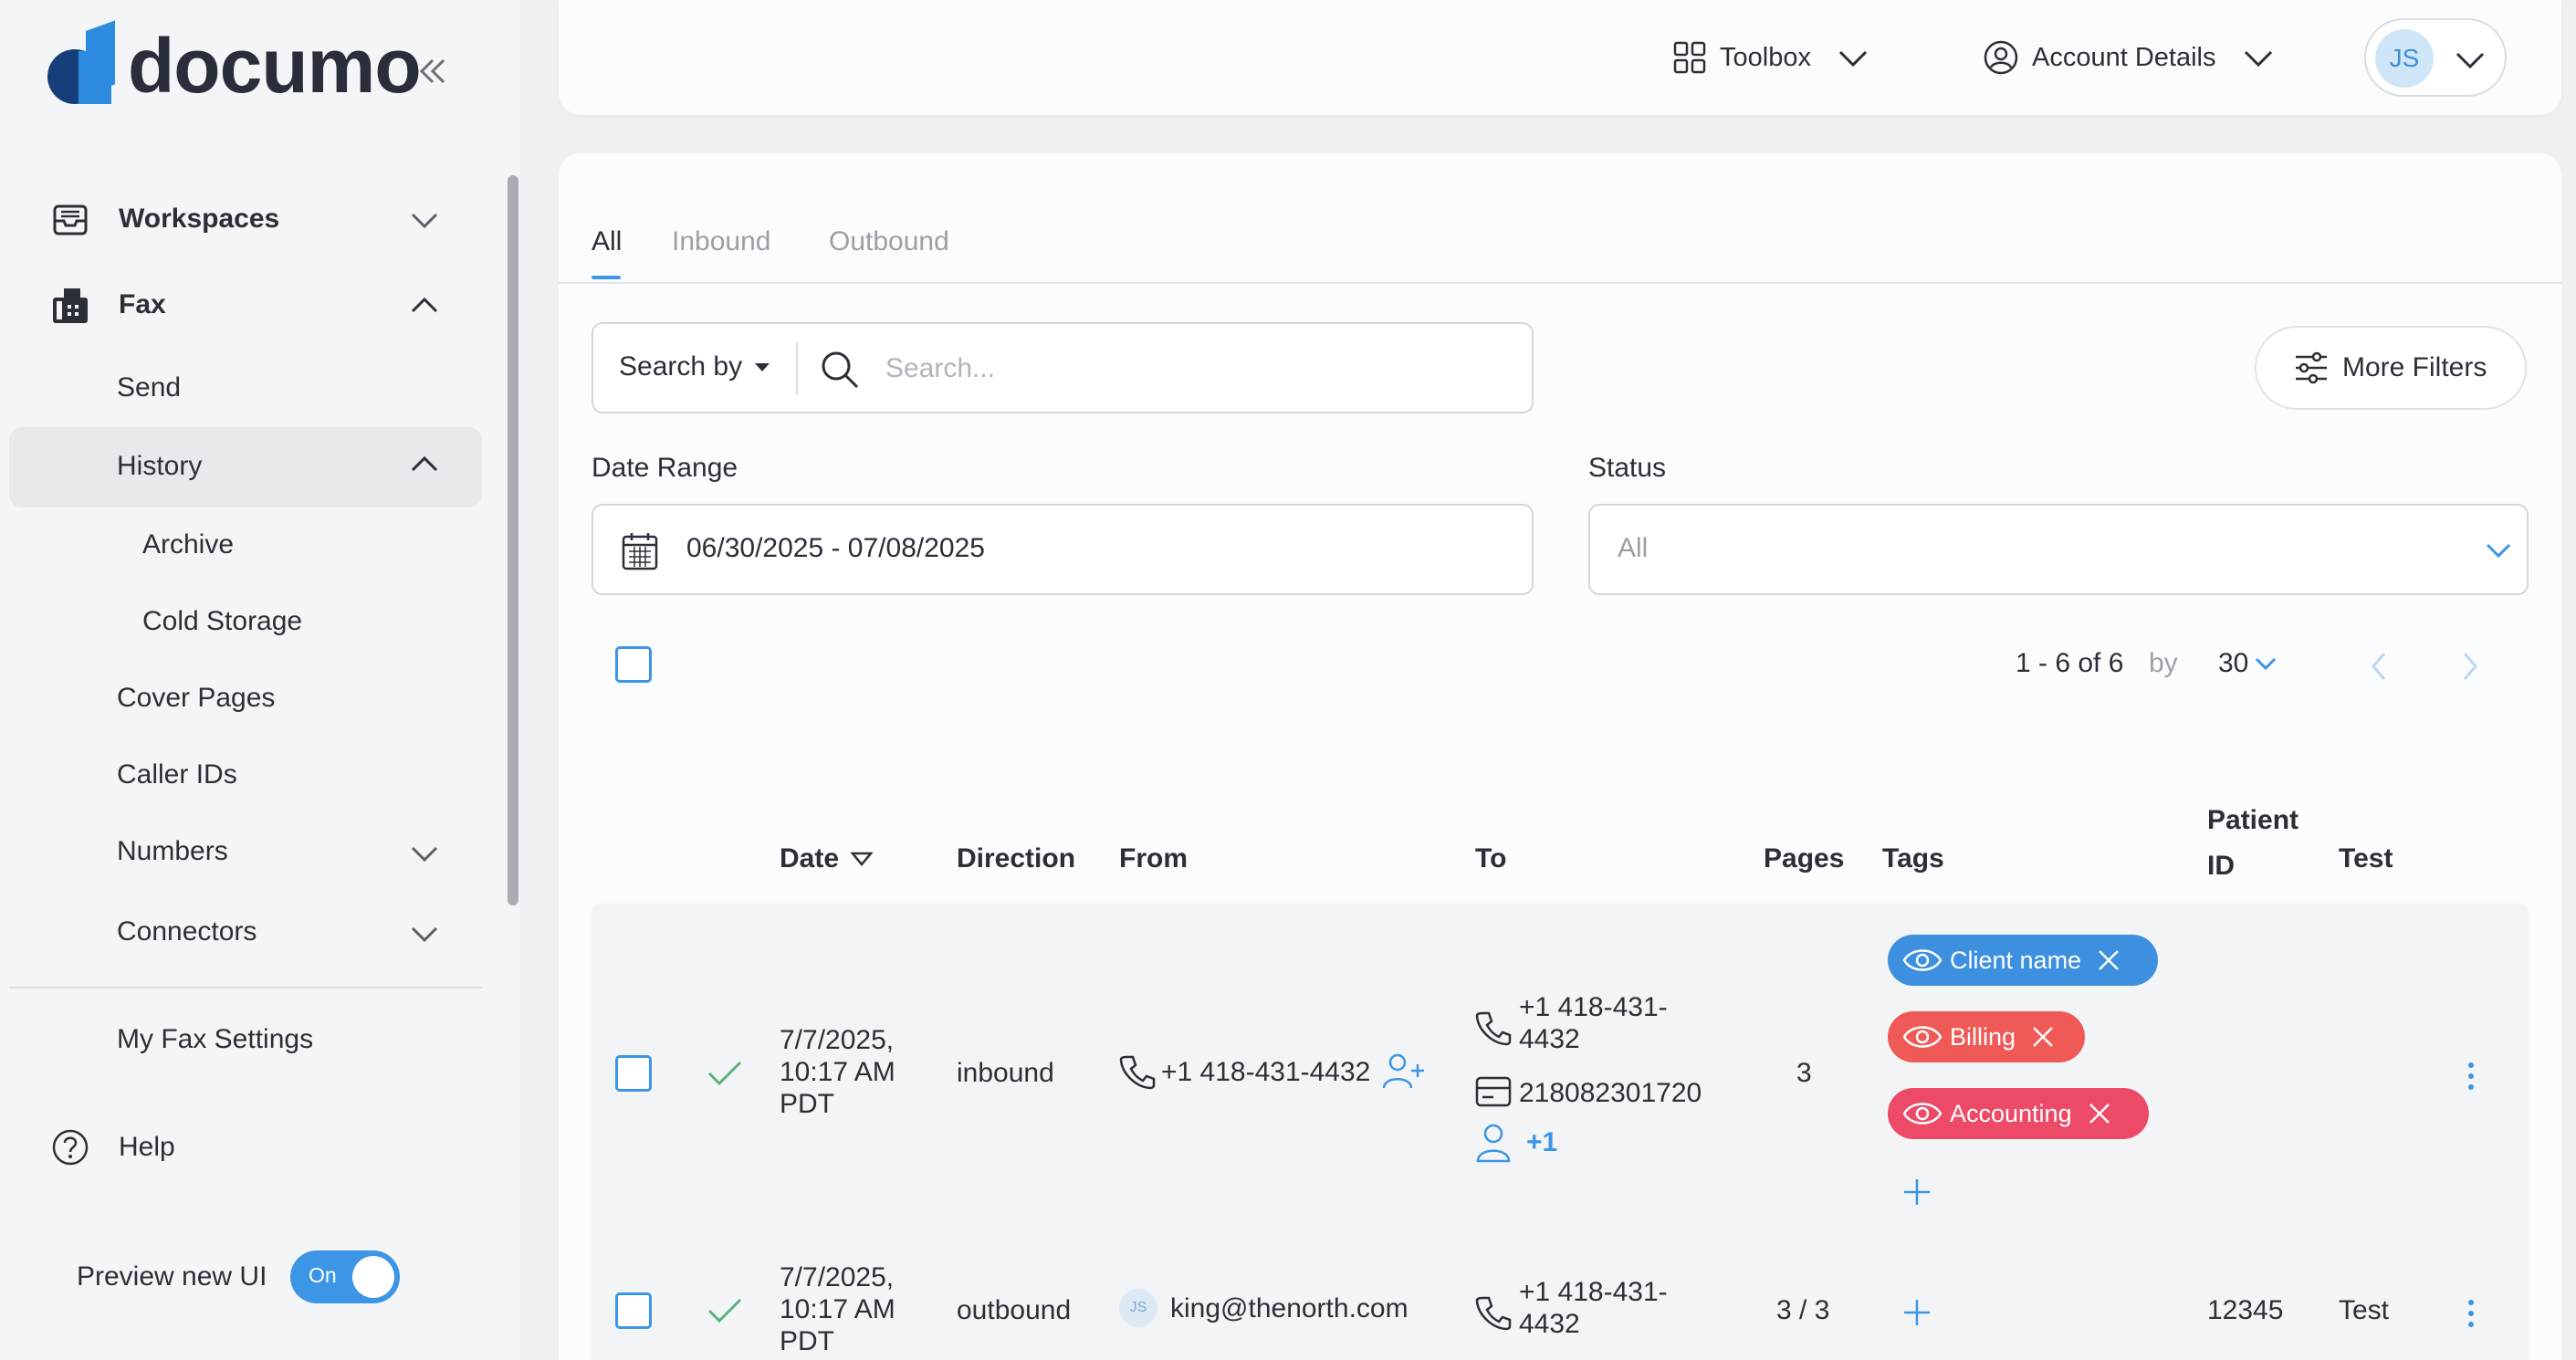  I want to click on more-filters-button: More Filters, so click(2391, 368).